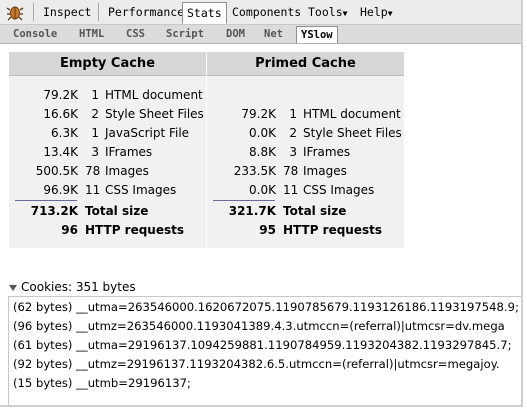  What do you see at coordinates (78, 287) in the screenshot?
I see `cookies-title: Cookies: 351 bytes` at bounding box center [78, 287].